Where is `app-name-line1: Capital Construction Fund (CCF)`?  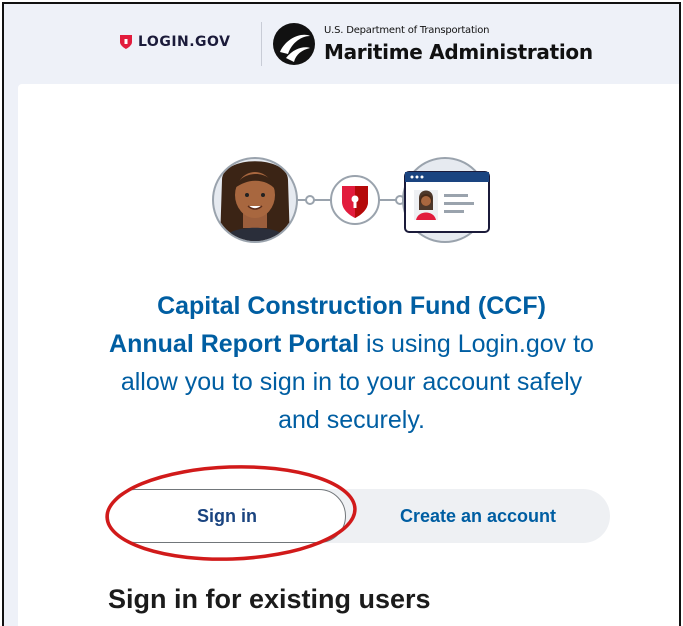 app-name-line1: Capital Construction Fund (CCF) is located at coordinates (351, 306).